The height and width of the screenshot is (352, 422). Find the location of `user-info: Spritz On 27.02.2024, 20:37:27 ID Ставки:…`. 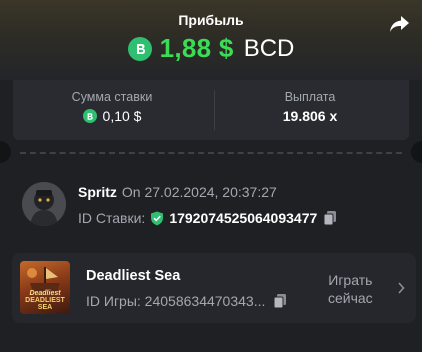

user-info: Spritz On 27.02.2024, 20:37:27 ID Ставки:… is located at coordinates (212, 207).